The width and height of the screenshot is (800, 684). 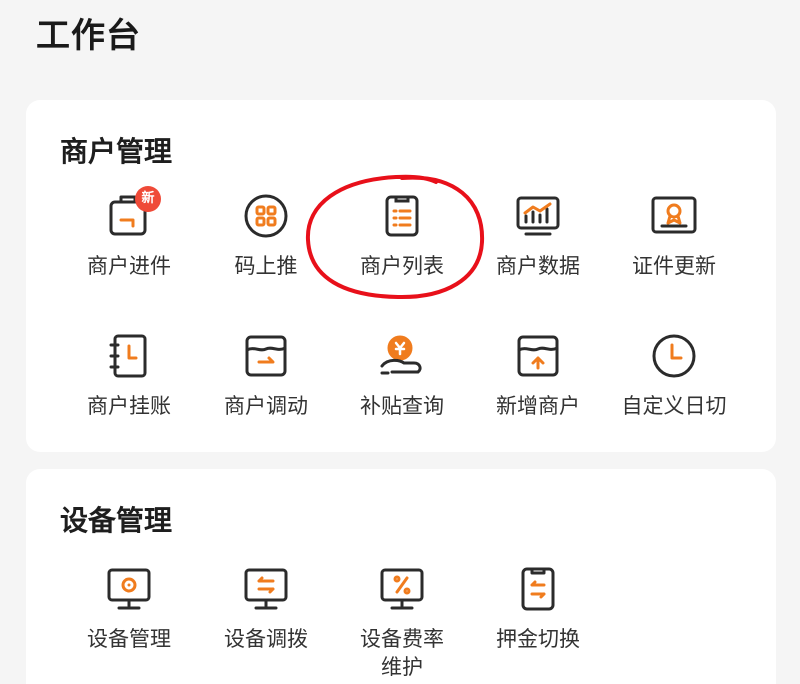 What do you see at coordinates (116, 151) in the screenshot?
I see `section-title-merchant: 商户管理` at bounding box center [116, 151].